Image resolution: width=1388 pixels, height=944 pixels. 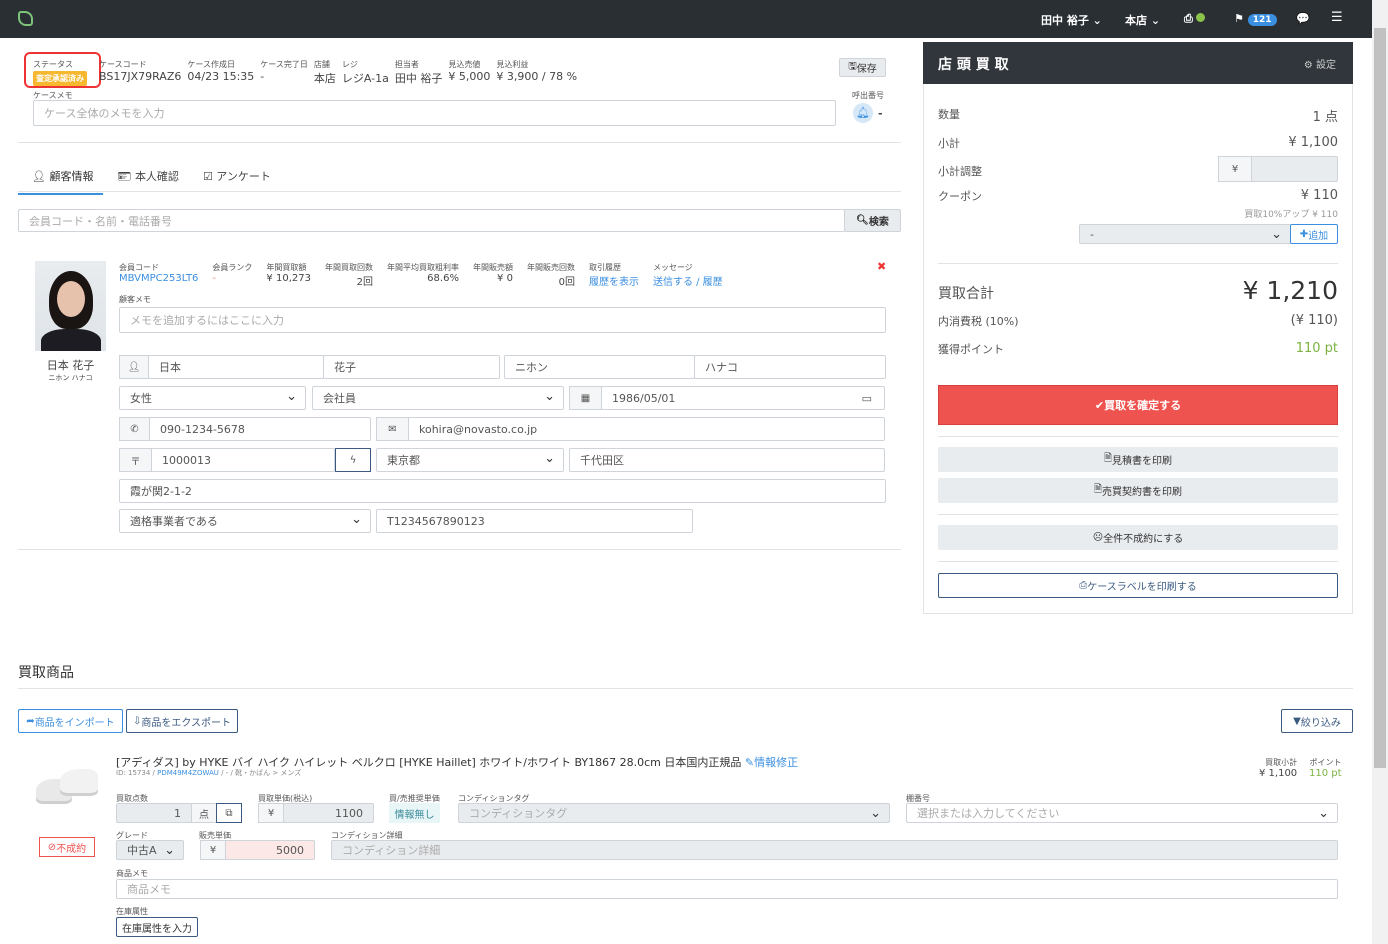 What do you see at coordinates (207, 320) in the screenshot?
I see `customer-memo-placeholder: メモを追加するにはここに入力` at bounding box center [207, 320].